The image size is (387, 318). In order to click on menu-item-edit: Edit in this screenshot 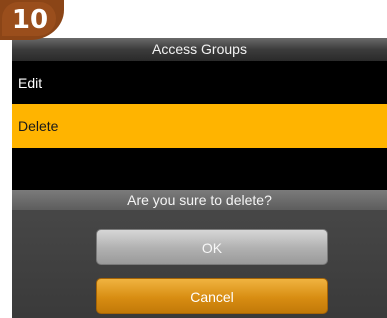, I will do `click(199, 83)`.